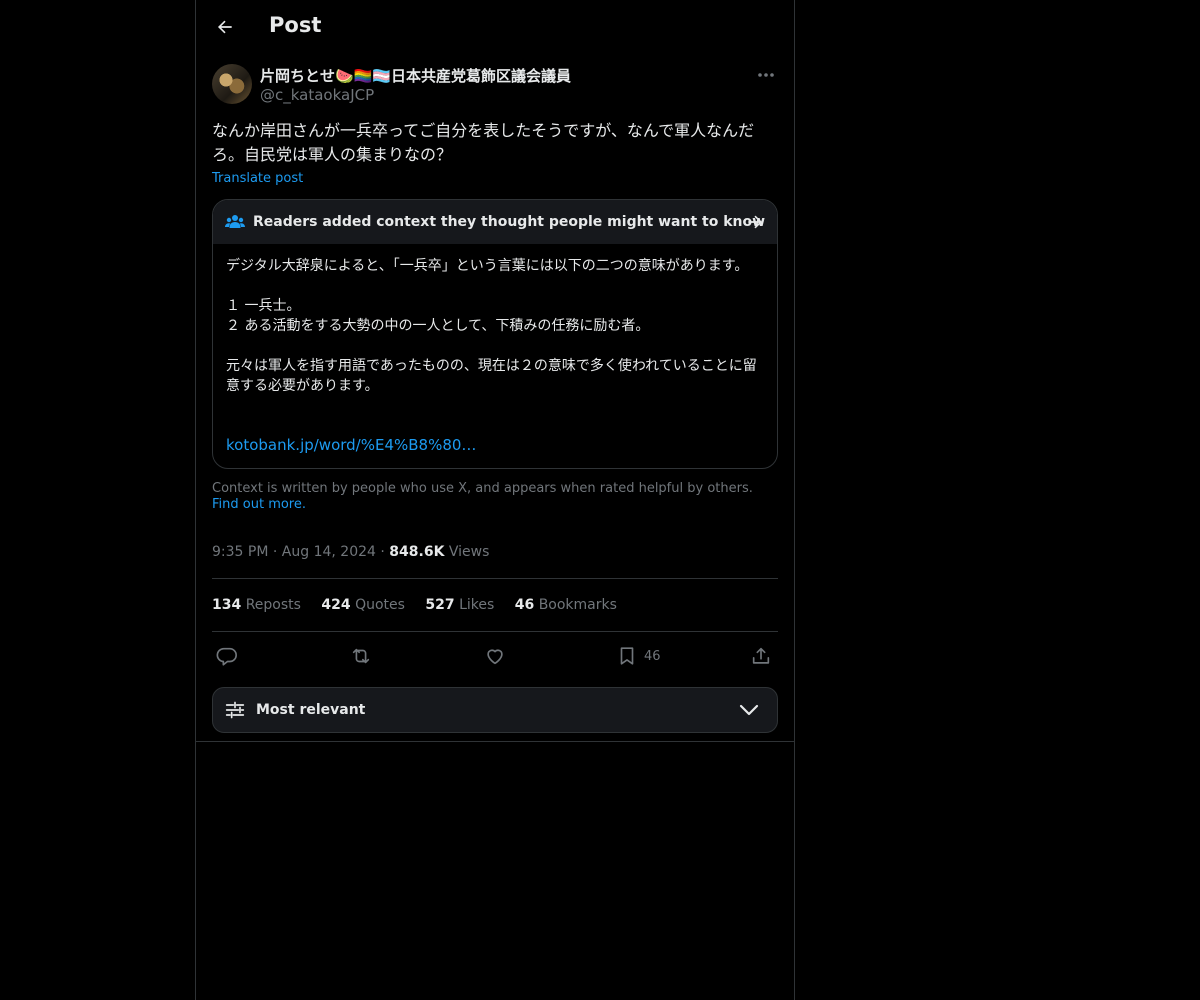 This screenshot has height=1000, width=1200. I want to click on post-time: 9:35 PM, so click(240, 552).